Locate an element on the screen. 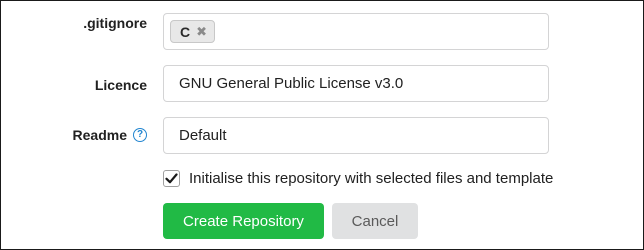 The height and width of the screenshot is (250, 644). create-repository-button: Create Repository is located at coordinates (243, 221).